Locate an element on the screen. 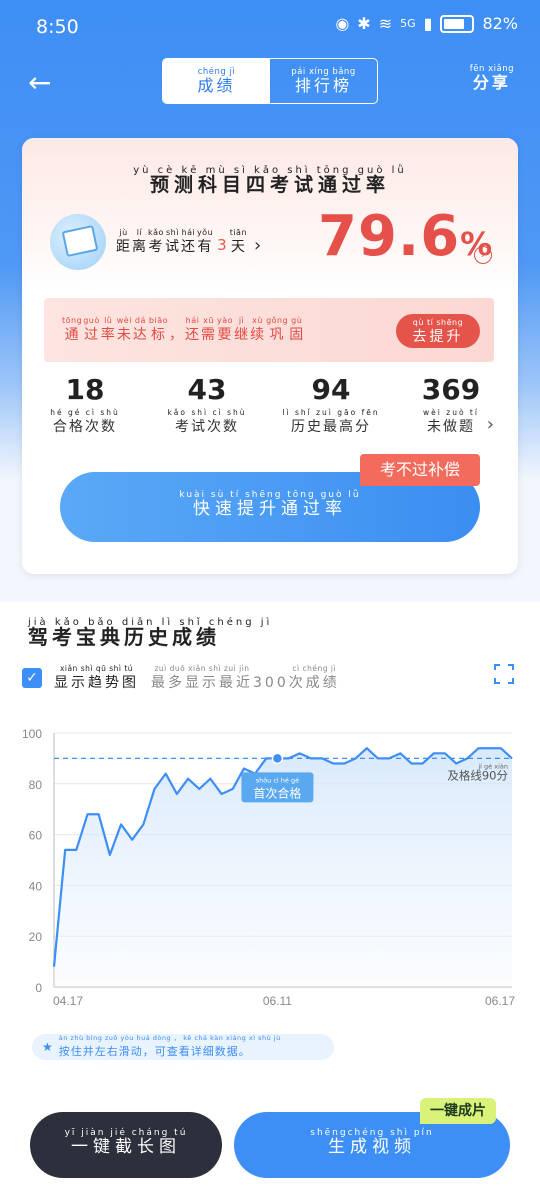  y-tick-label: 40 is located at coordinates (36, 886).